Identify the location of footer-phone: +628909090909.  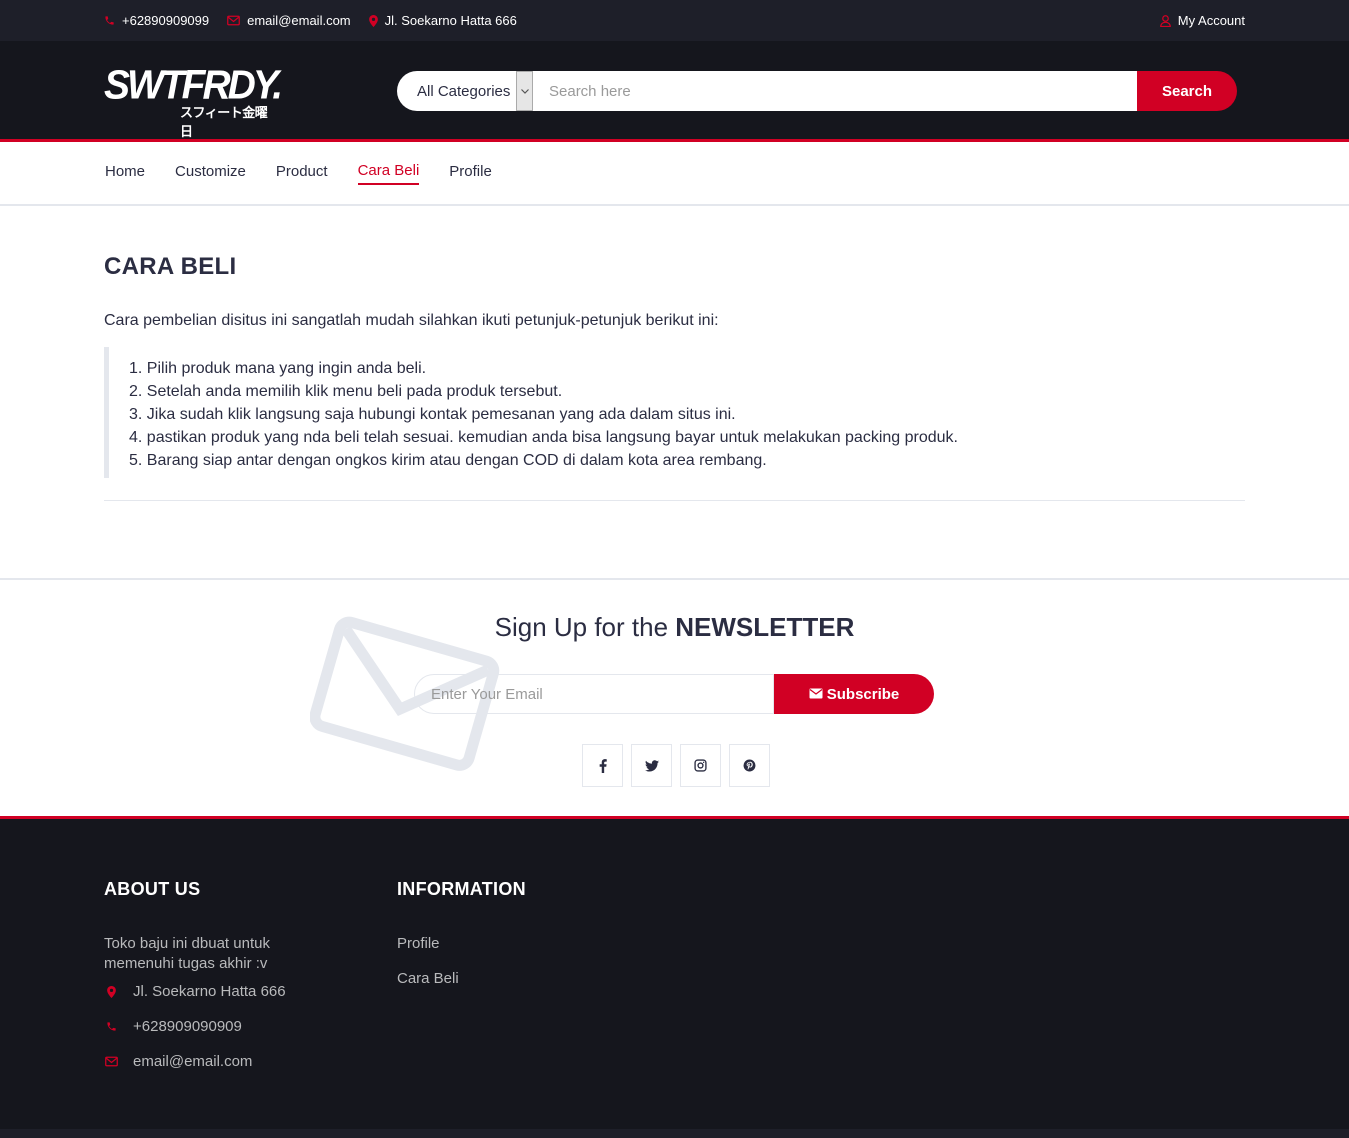
(209, 1026).